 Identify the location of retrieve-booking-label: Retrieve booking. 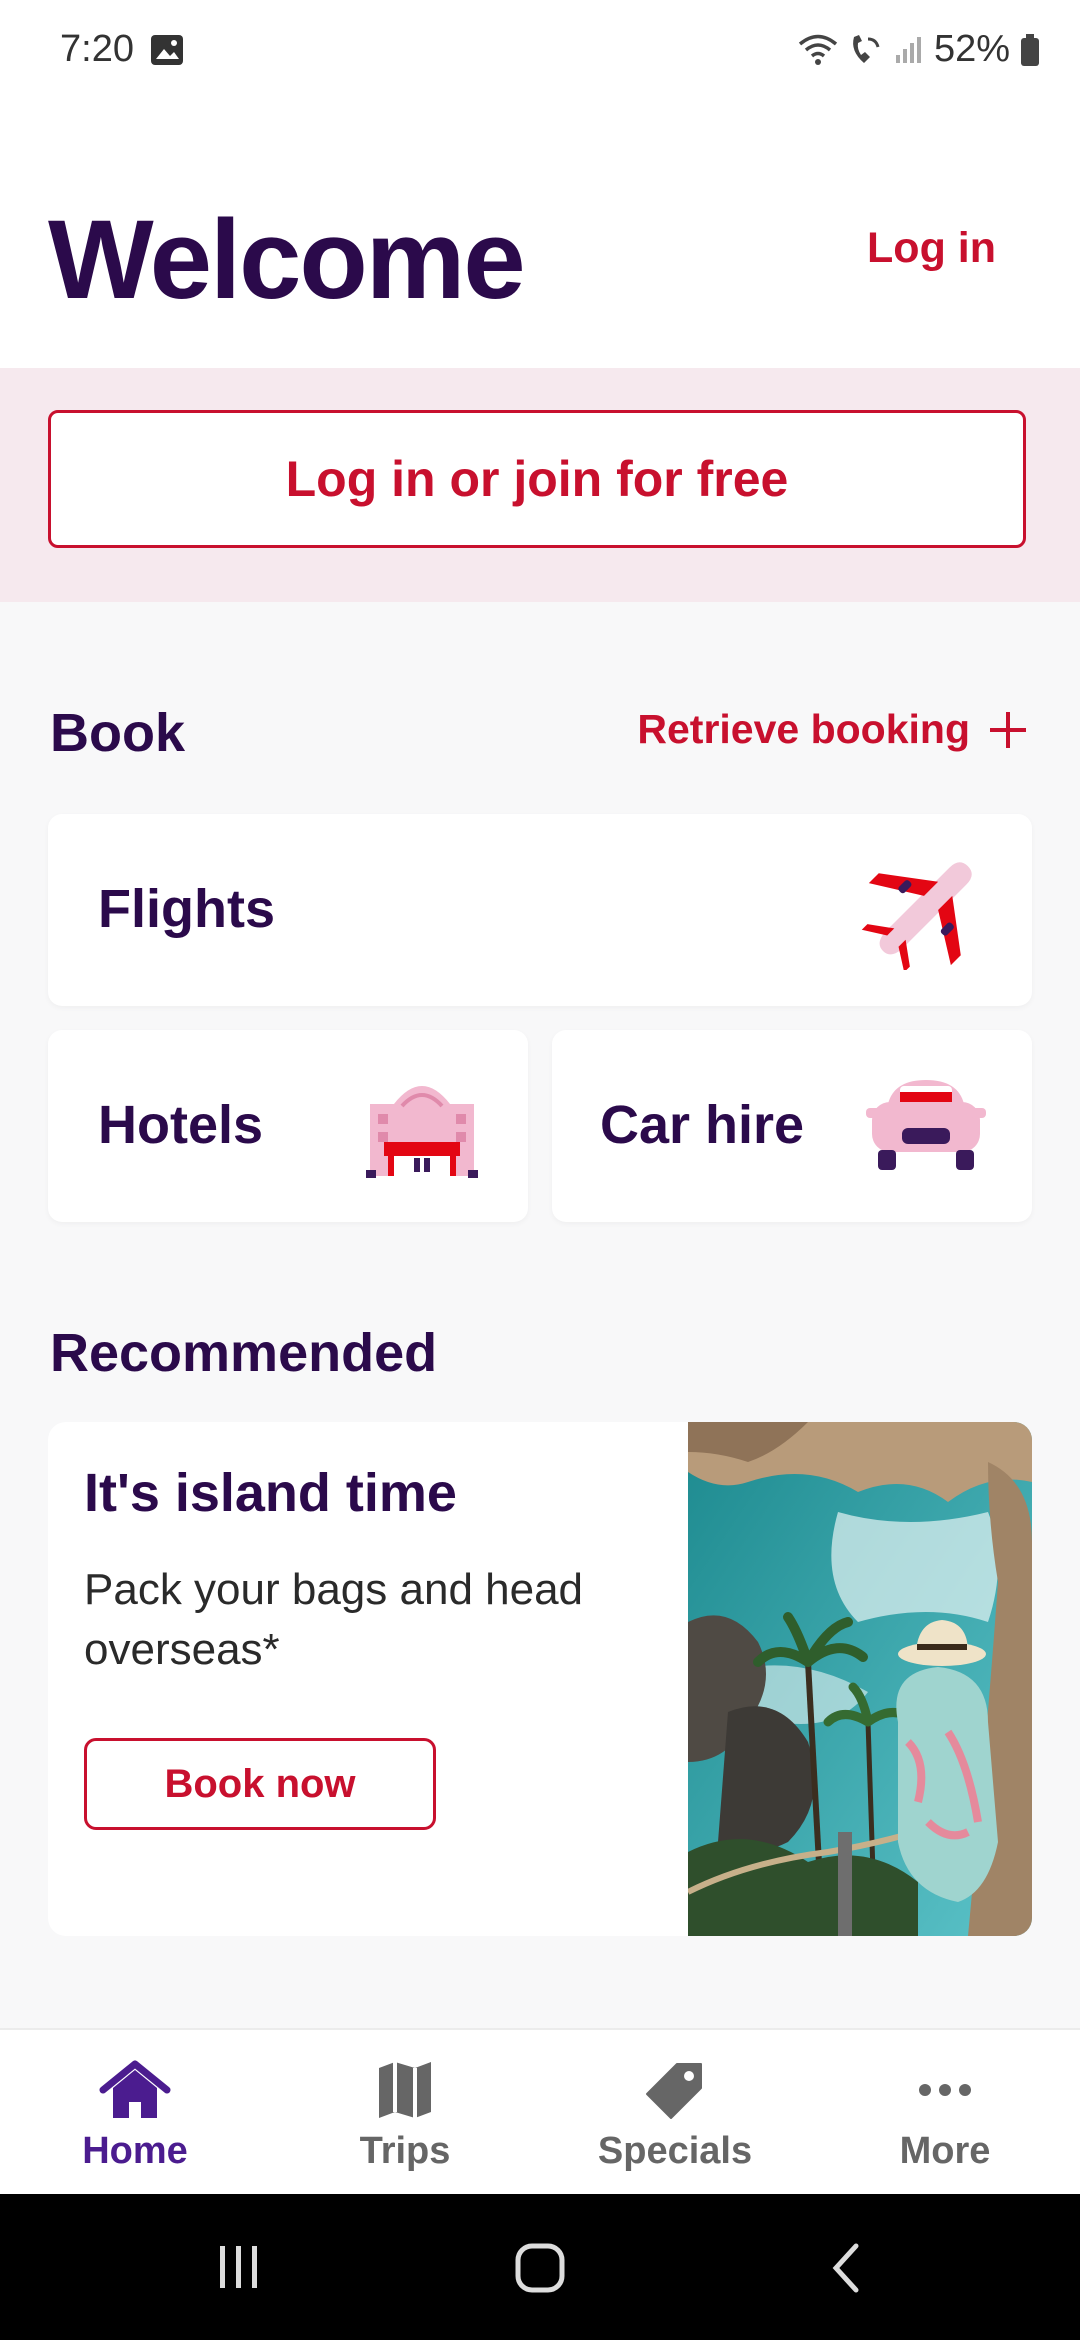
(803, 729).